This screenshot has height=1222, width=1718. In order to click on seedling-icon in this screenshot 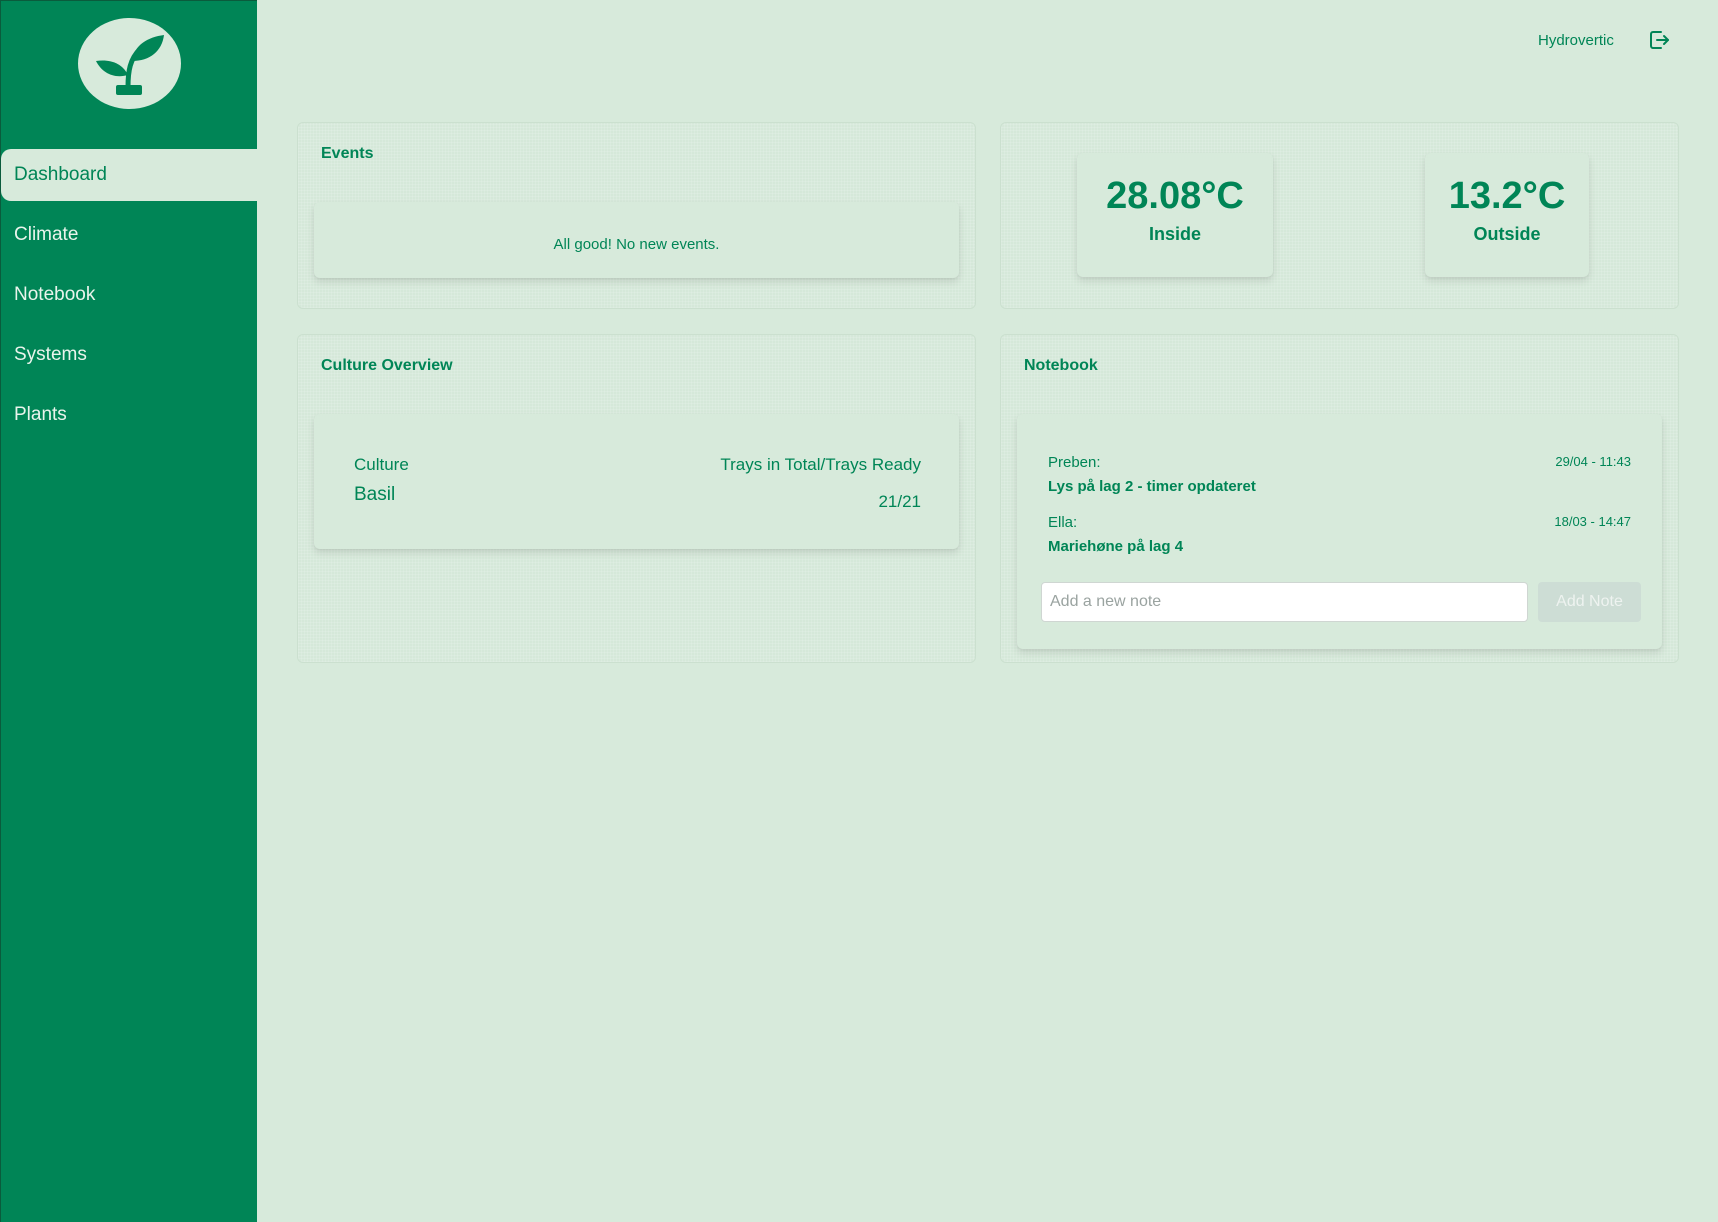, I will do `click(129, 64)`.